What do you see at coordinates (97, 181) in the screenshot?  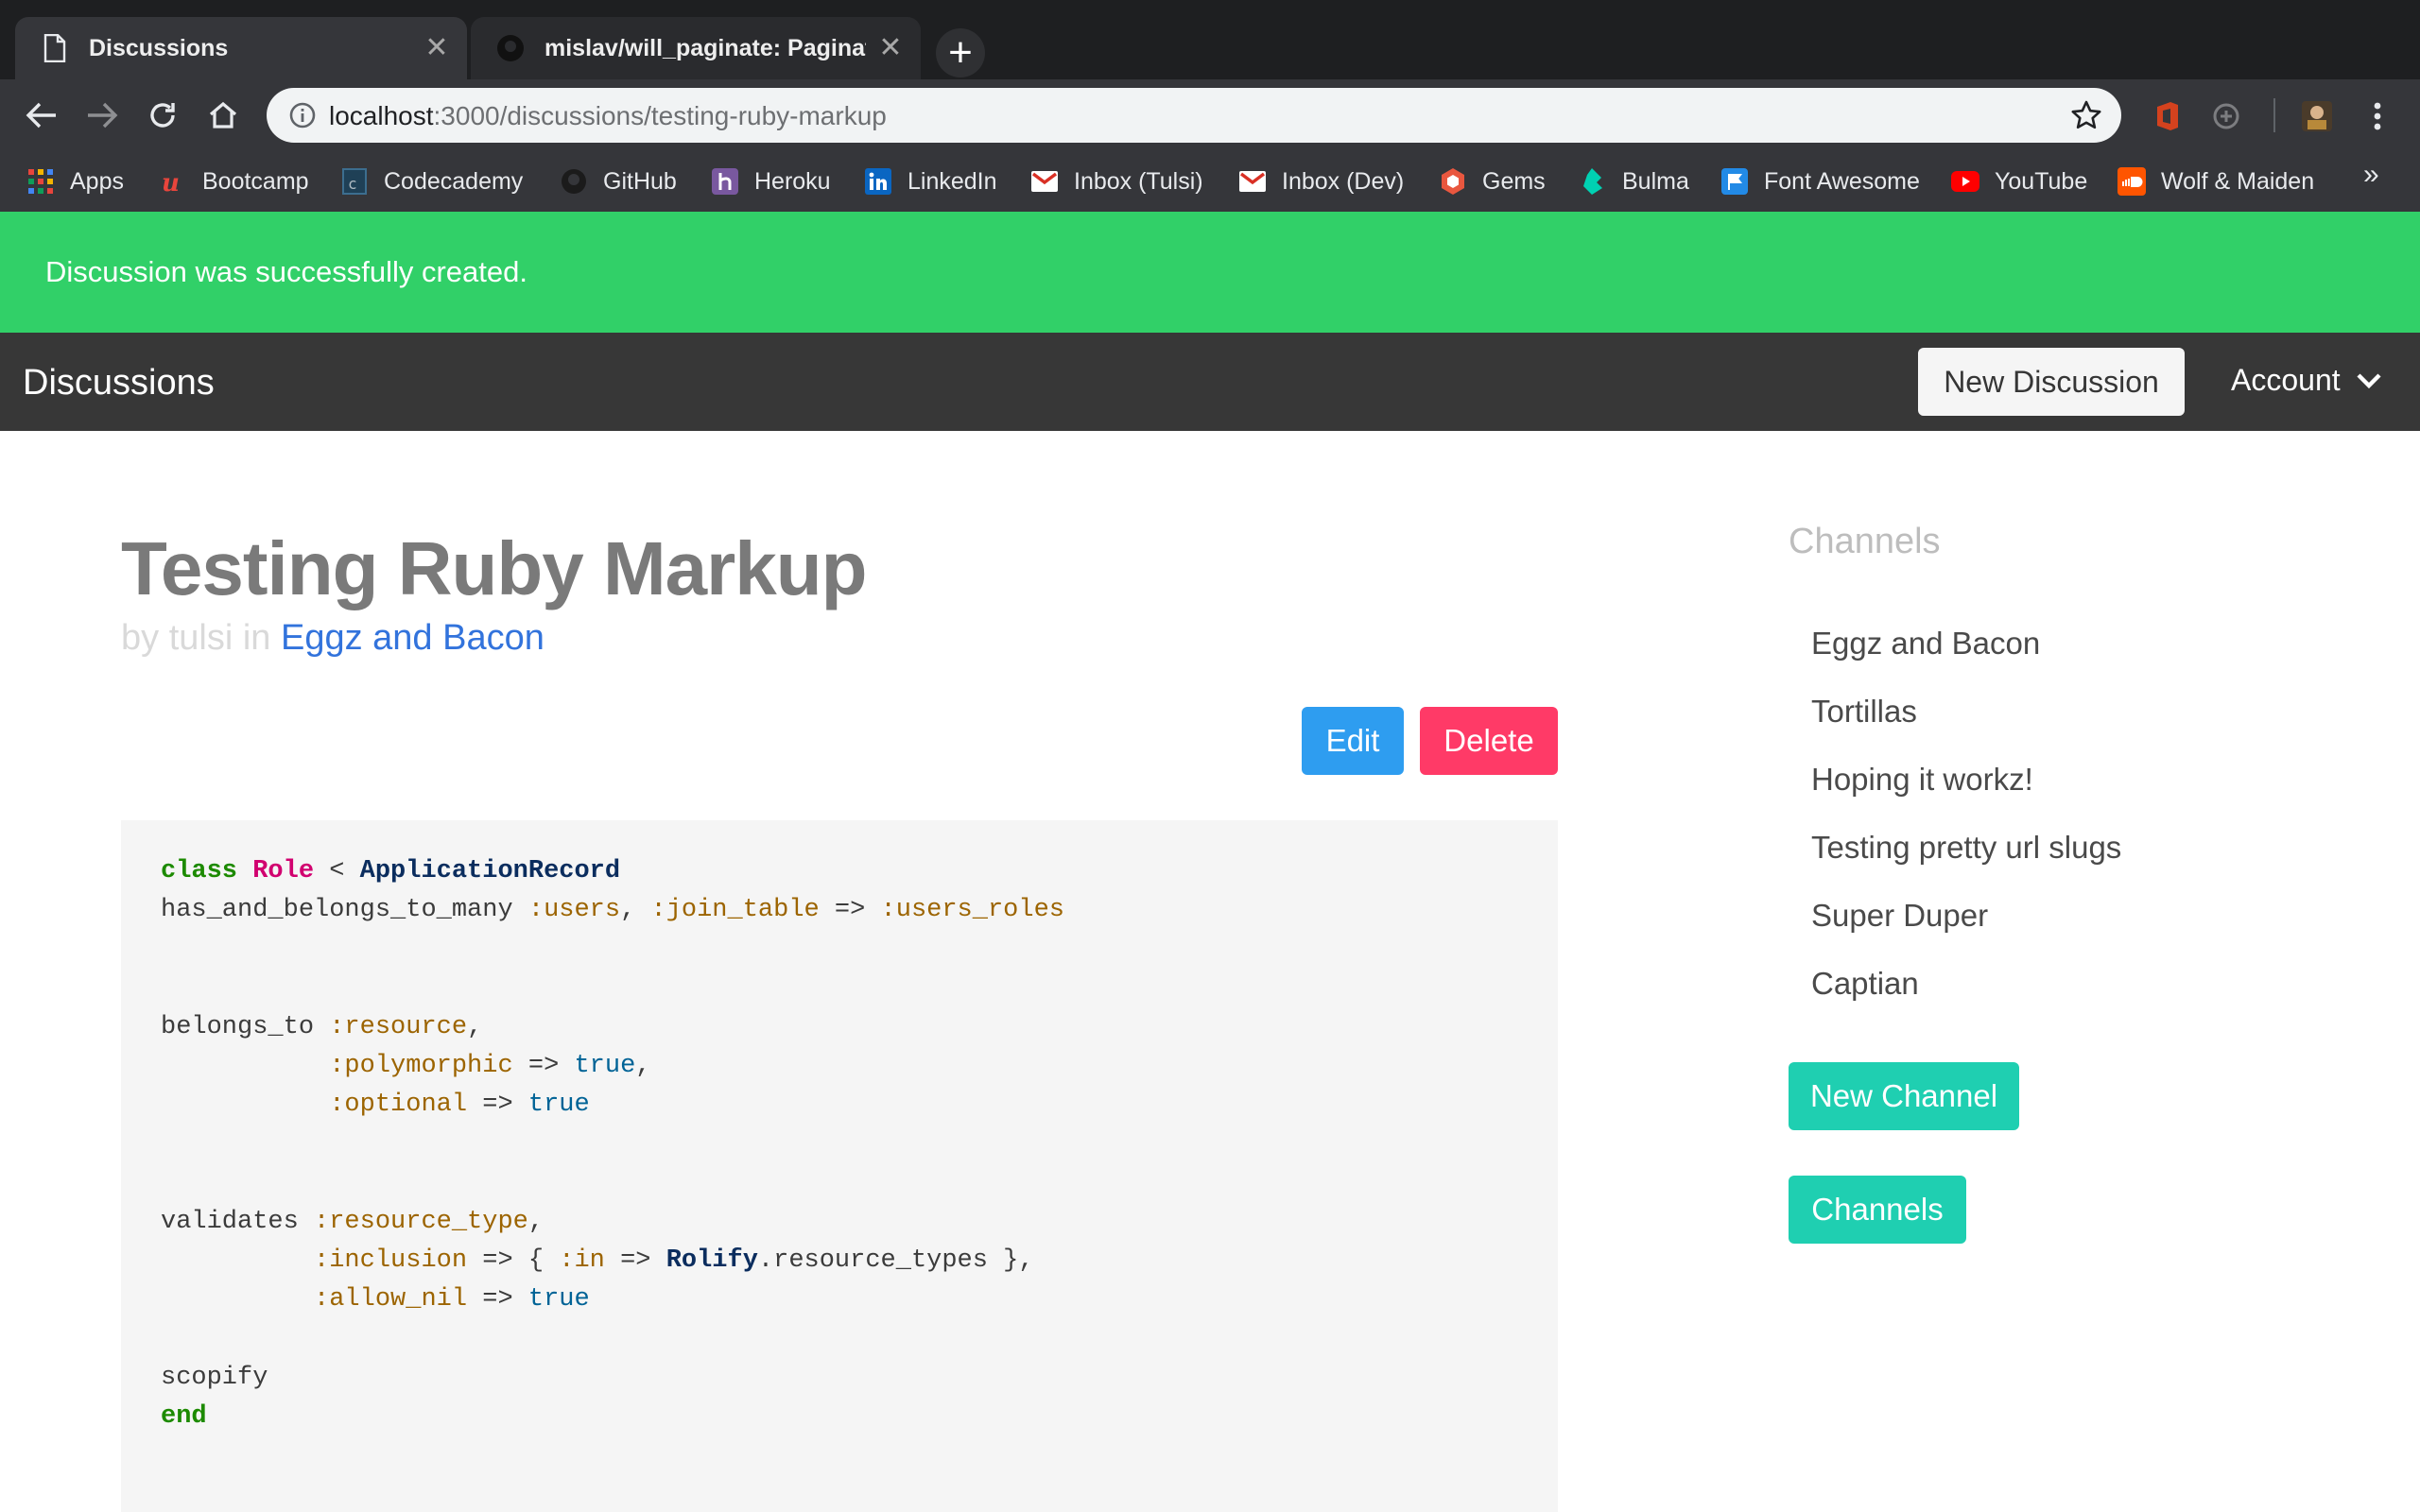 I see `bookmark-label: Apps` at bounding box center [97, 181].